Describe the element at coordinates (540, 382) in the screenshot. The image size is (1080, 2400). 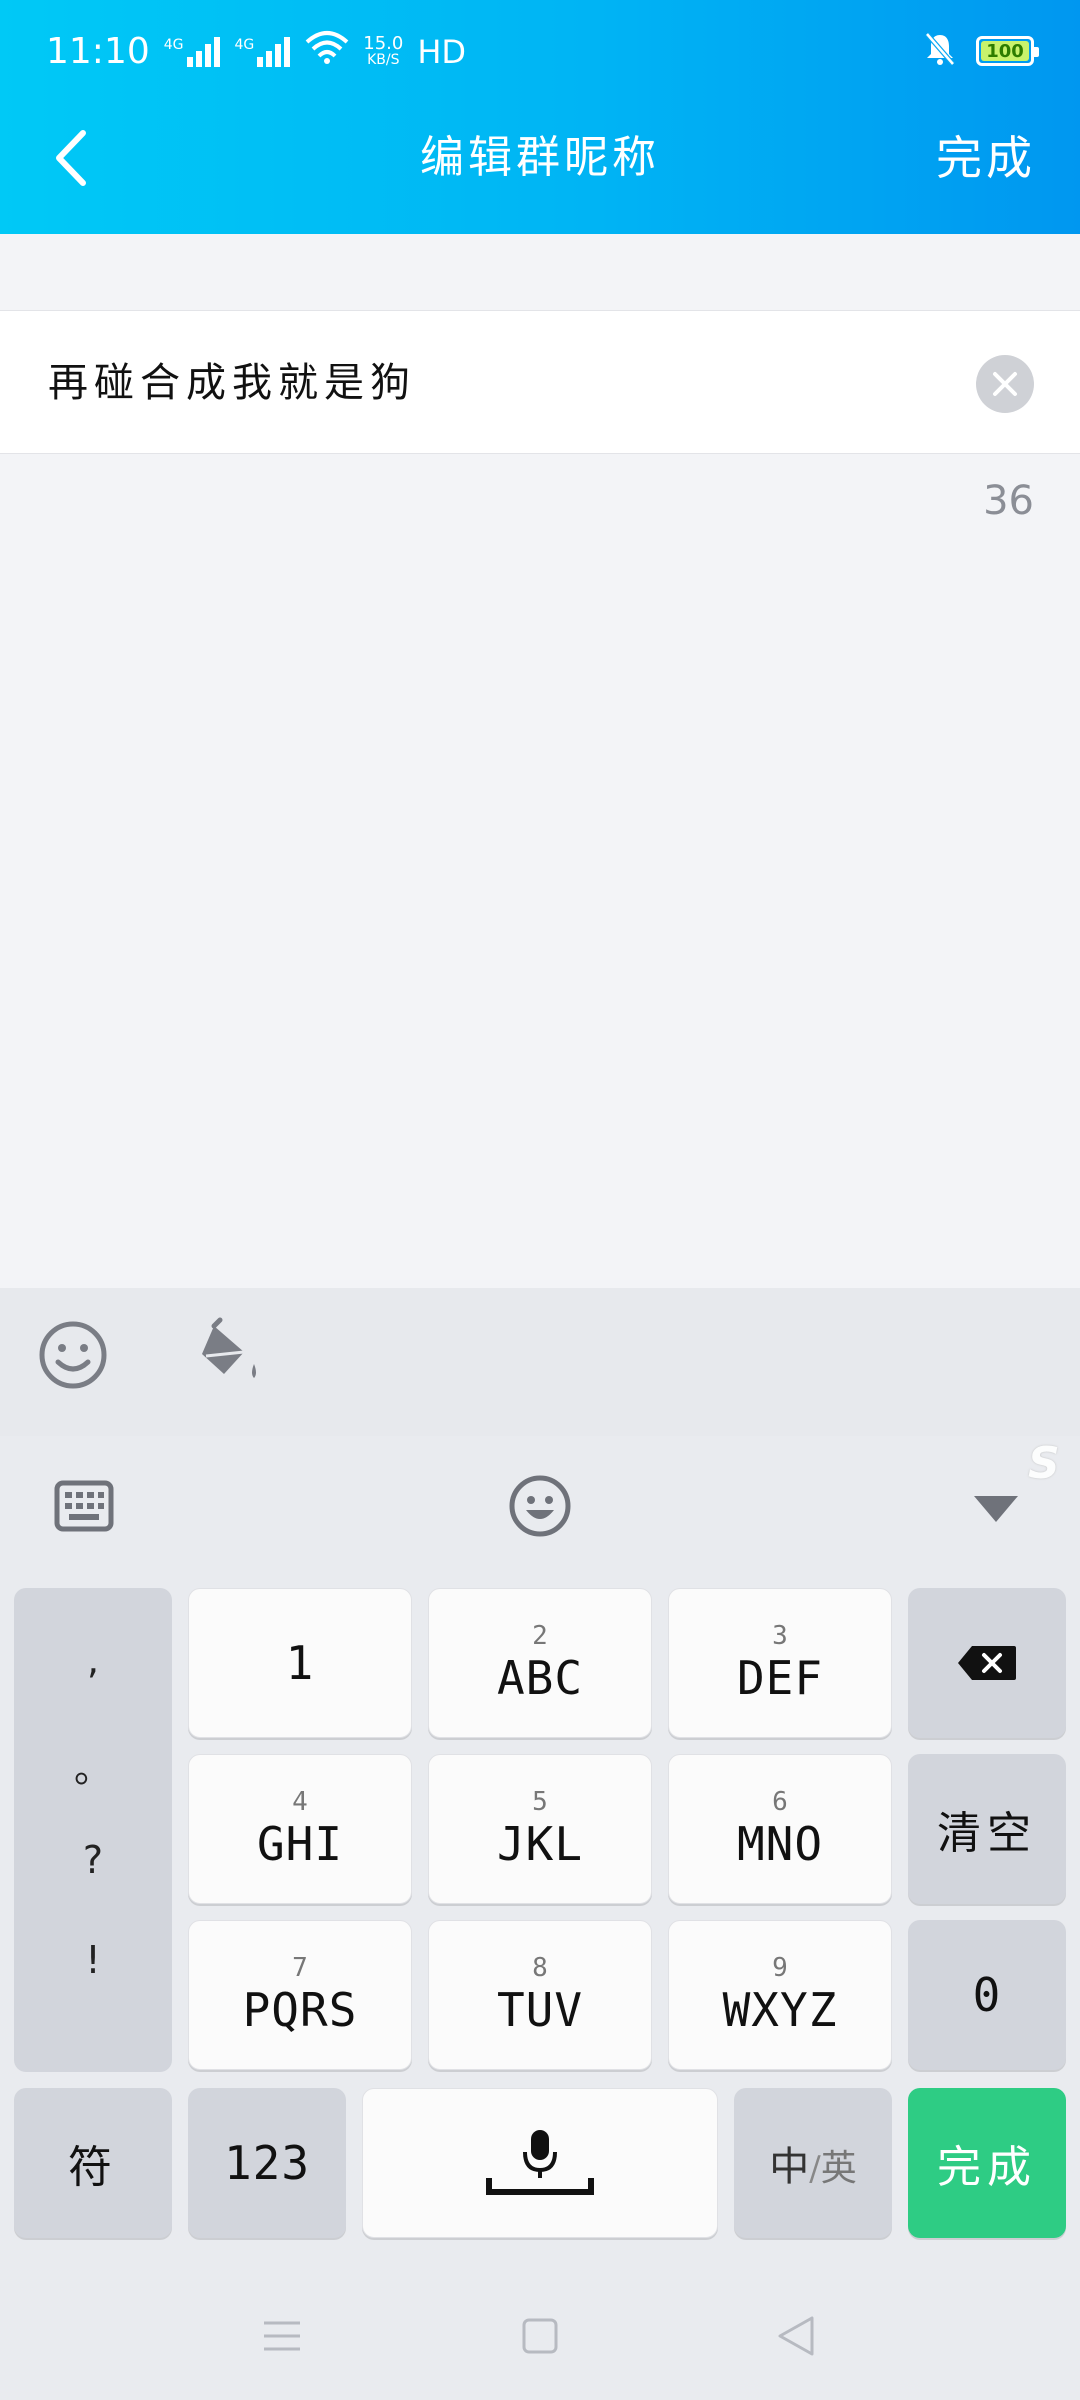
I see `nickname-input-row: 再碰合成我就是狗` at that location.